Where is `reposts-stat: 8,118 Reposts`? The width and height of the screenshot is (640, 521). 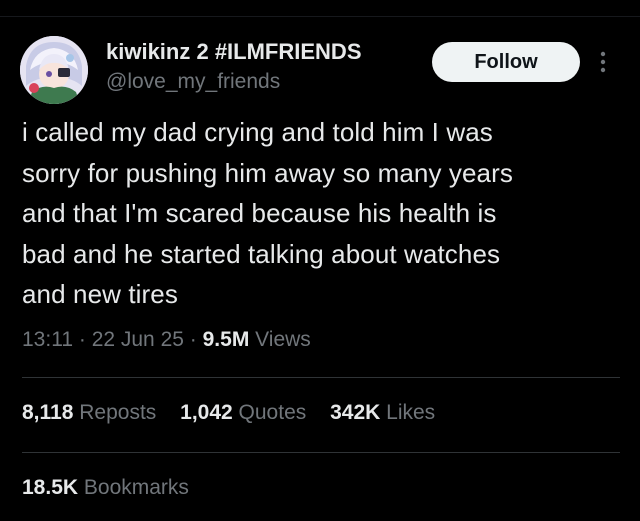 reposts-stat: 8,118 Reposts is located at coordinates (89, 412).